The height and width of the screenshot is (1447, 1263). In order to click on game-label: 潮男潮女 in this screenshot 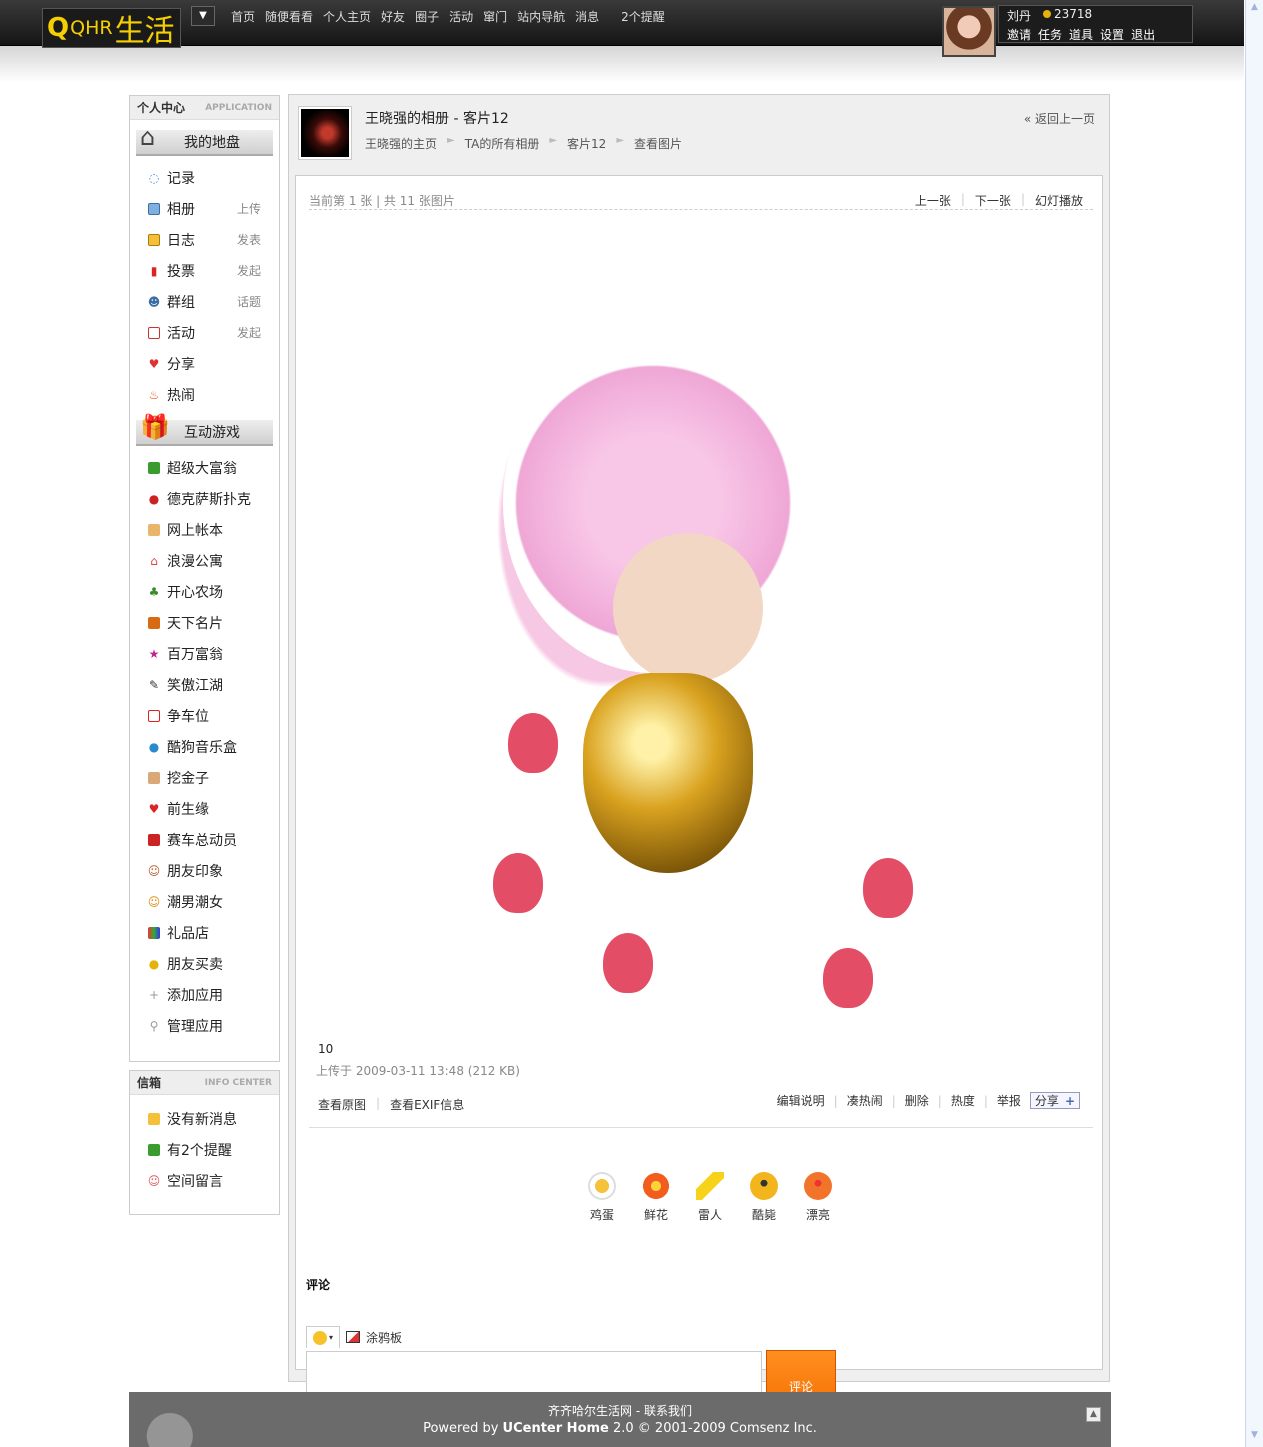, I will do `click(195, 902)`.